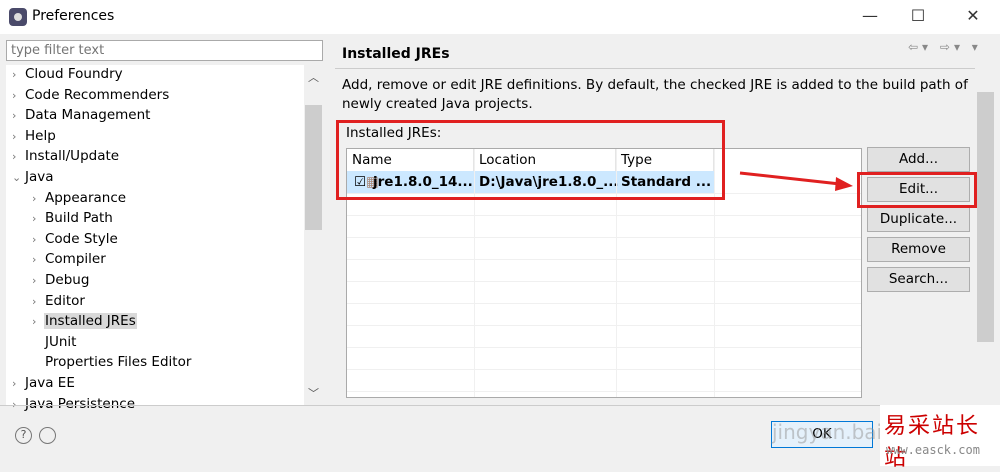 The image size is (1000, 472). I want to click on annotation-arrow, so click(796, 181).